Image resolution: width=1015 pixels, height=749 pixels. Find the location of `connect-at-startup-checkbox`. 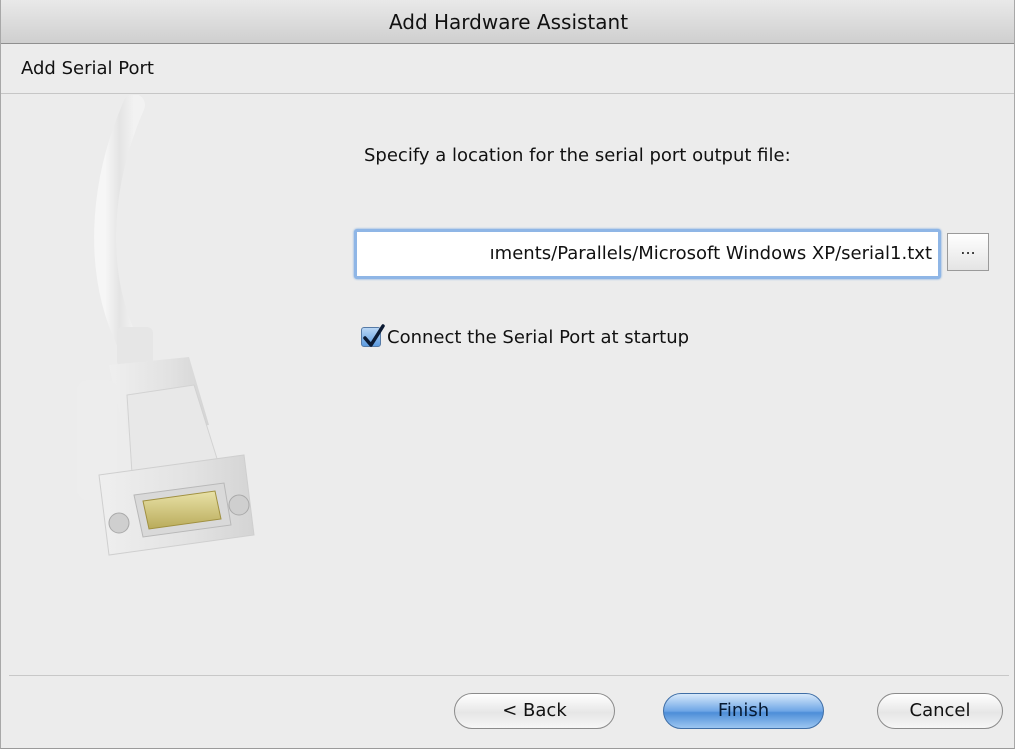

connect-at-startup-checkbox is located at coordinates (373, 335).